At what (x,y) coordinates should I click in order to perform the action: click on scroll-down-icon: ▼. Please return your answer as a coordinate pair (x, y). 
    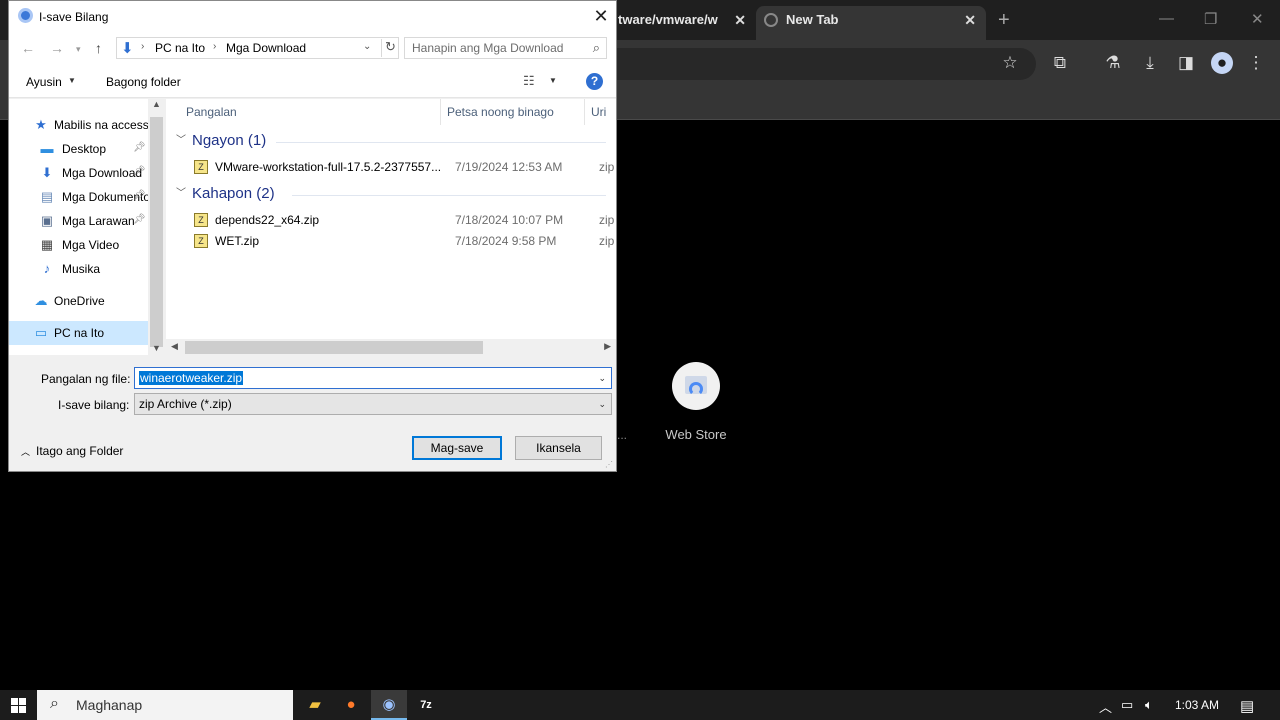
    Looking at the image, I should click on (156, 348).